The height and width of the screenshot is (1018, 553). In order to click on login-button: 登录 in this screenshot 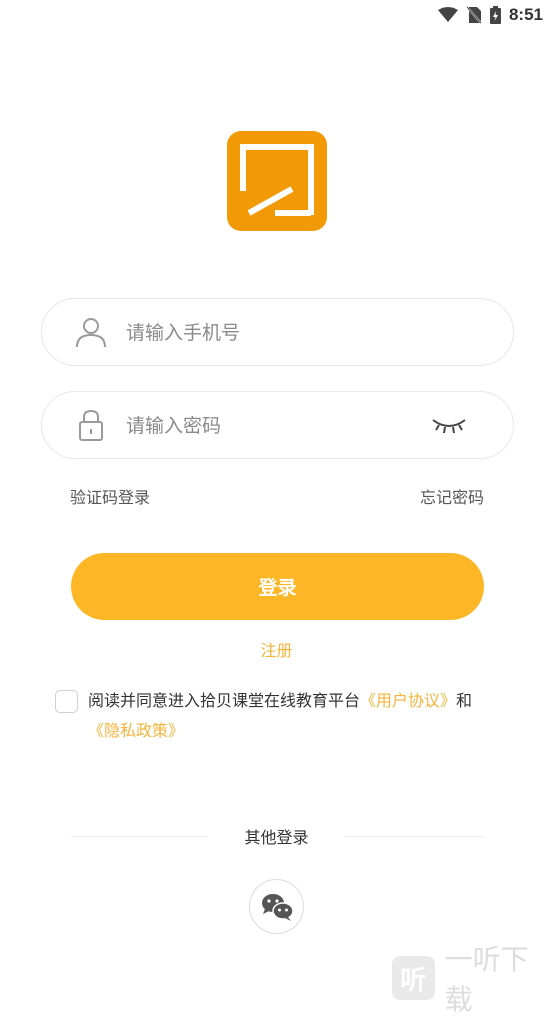, I will do `click(277, 586)`.